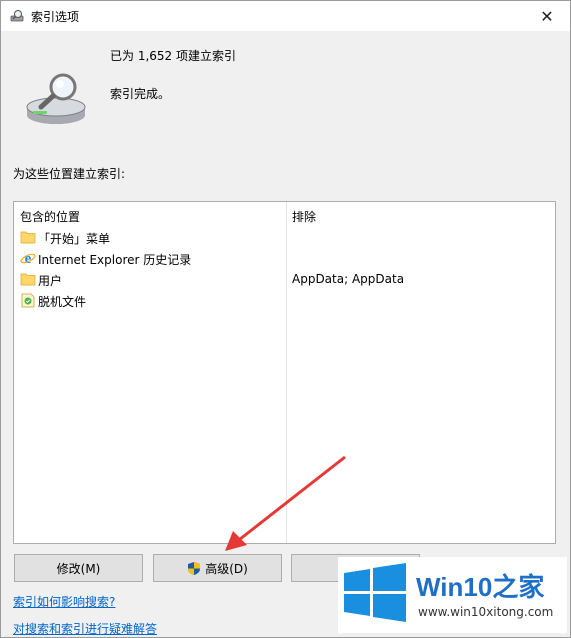 This screenshot has height=638, width=571. I want to click on location-name: 用户, so click(50, 281).